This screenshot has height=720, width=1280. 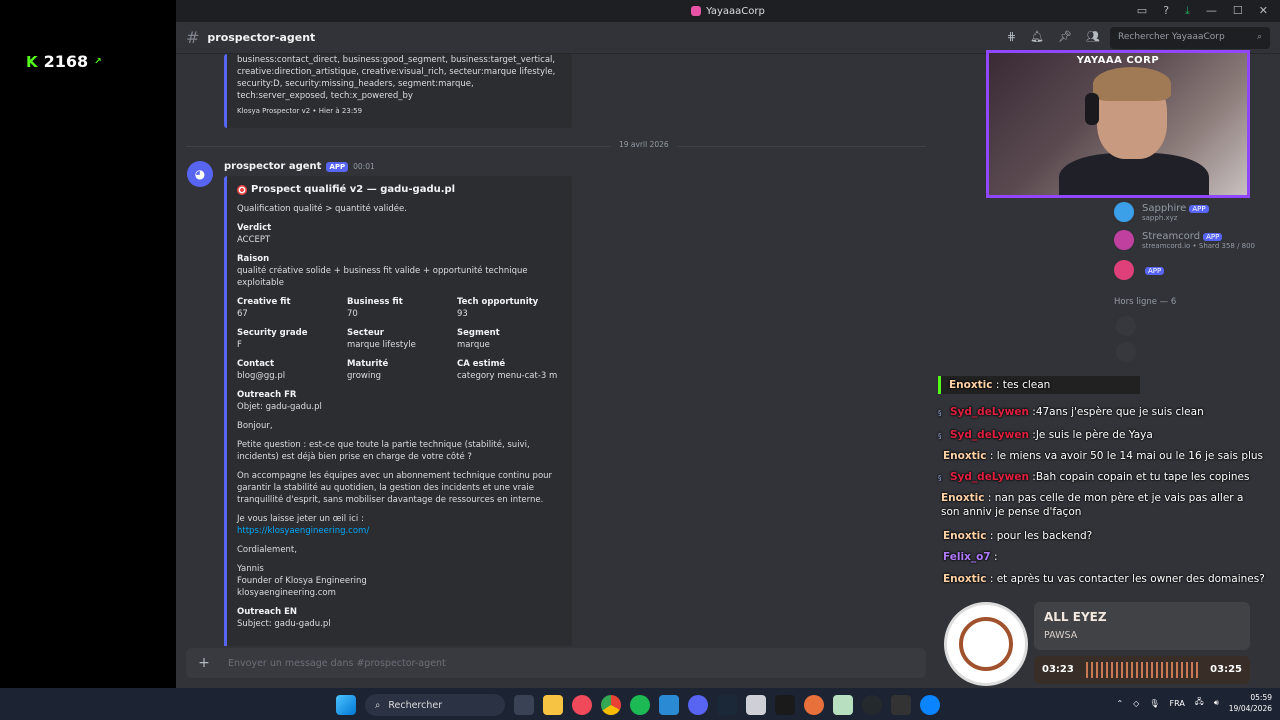 I want to click on network-icon: 🖧︎, so click(x=1199, y=703).